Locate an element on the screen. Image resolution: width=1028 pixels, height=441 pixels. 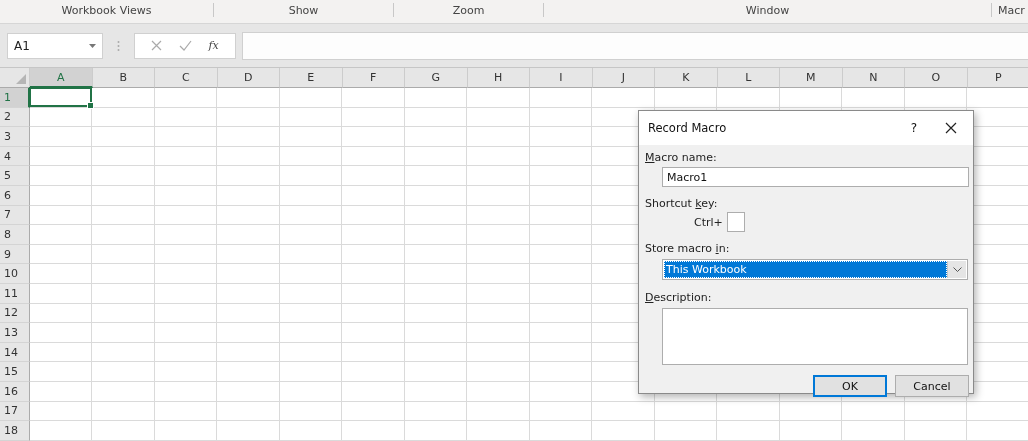
ctrl-label: Ctrl+ is located at coordinates (708, 222).